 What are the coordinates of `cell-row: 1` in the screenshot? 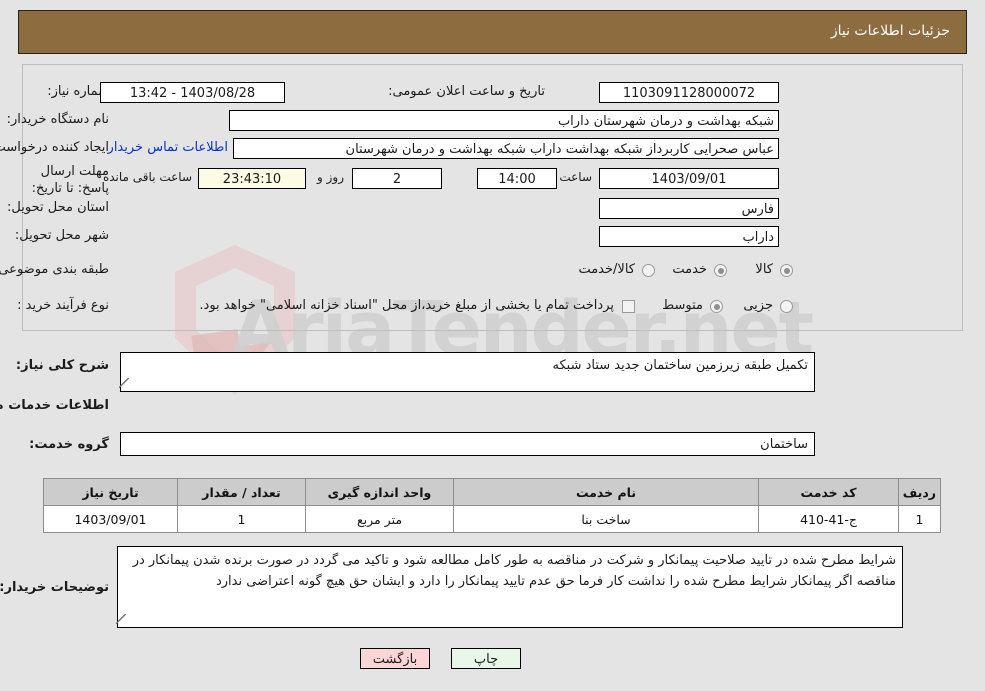 It's located at (919, 519).